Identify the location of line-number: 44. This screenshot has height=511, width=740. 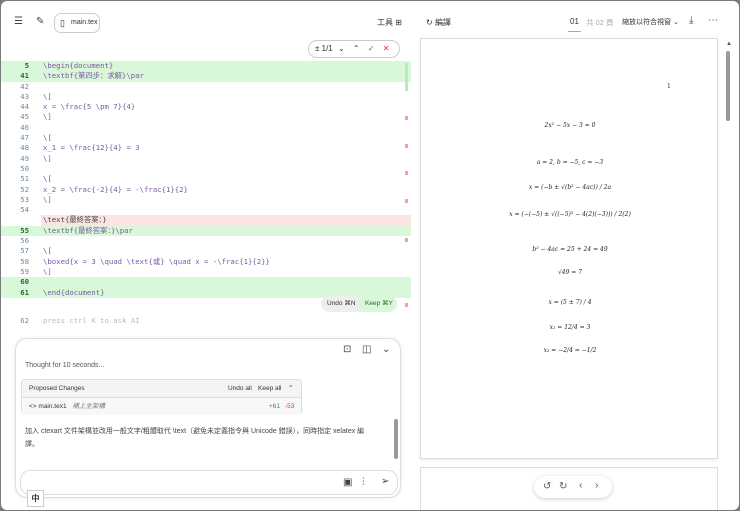
(24, 107).